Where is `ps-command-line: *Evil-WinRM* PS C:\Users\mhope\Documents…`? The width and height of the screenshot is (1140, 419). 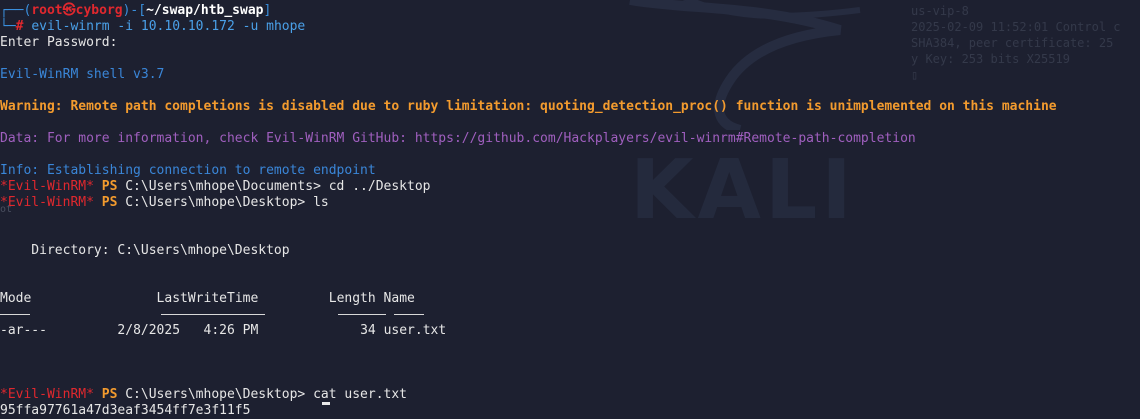 ps-command-line: *Evil-WinRM* PS C:\Users\mhope\Documents… is located at coordinates (570, 187).